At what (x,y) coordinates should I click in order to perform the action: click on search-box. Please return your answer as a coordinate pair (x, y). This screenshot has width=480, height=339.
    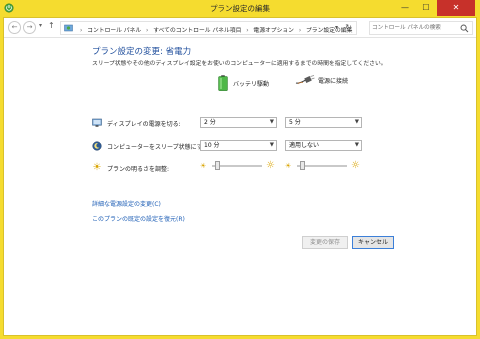
    Looking at the image, I should click on (421, 28).